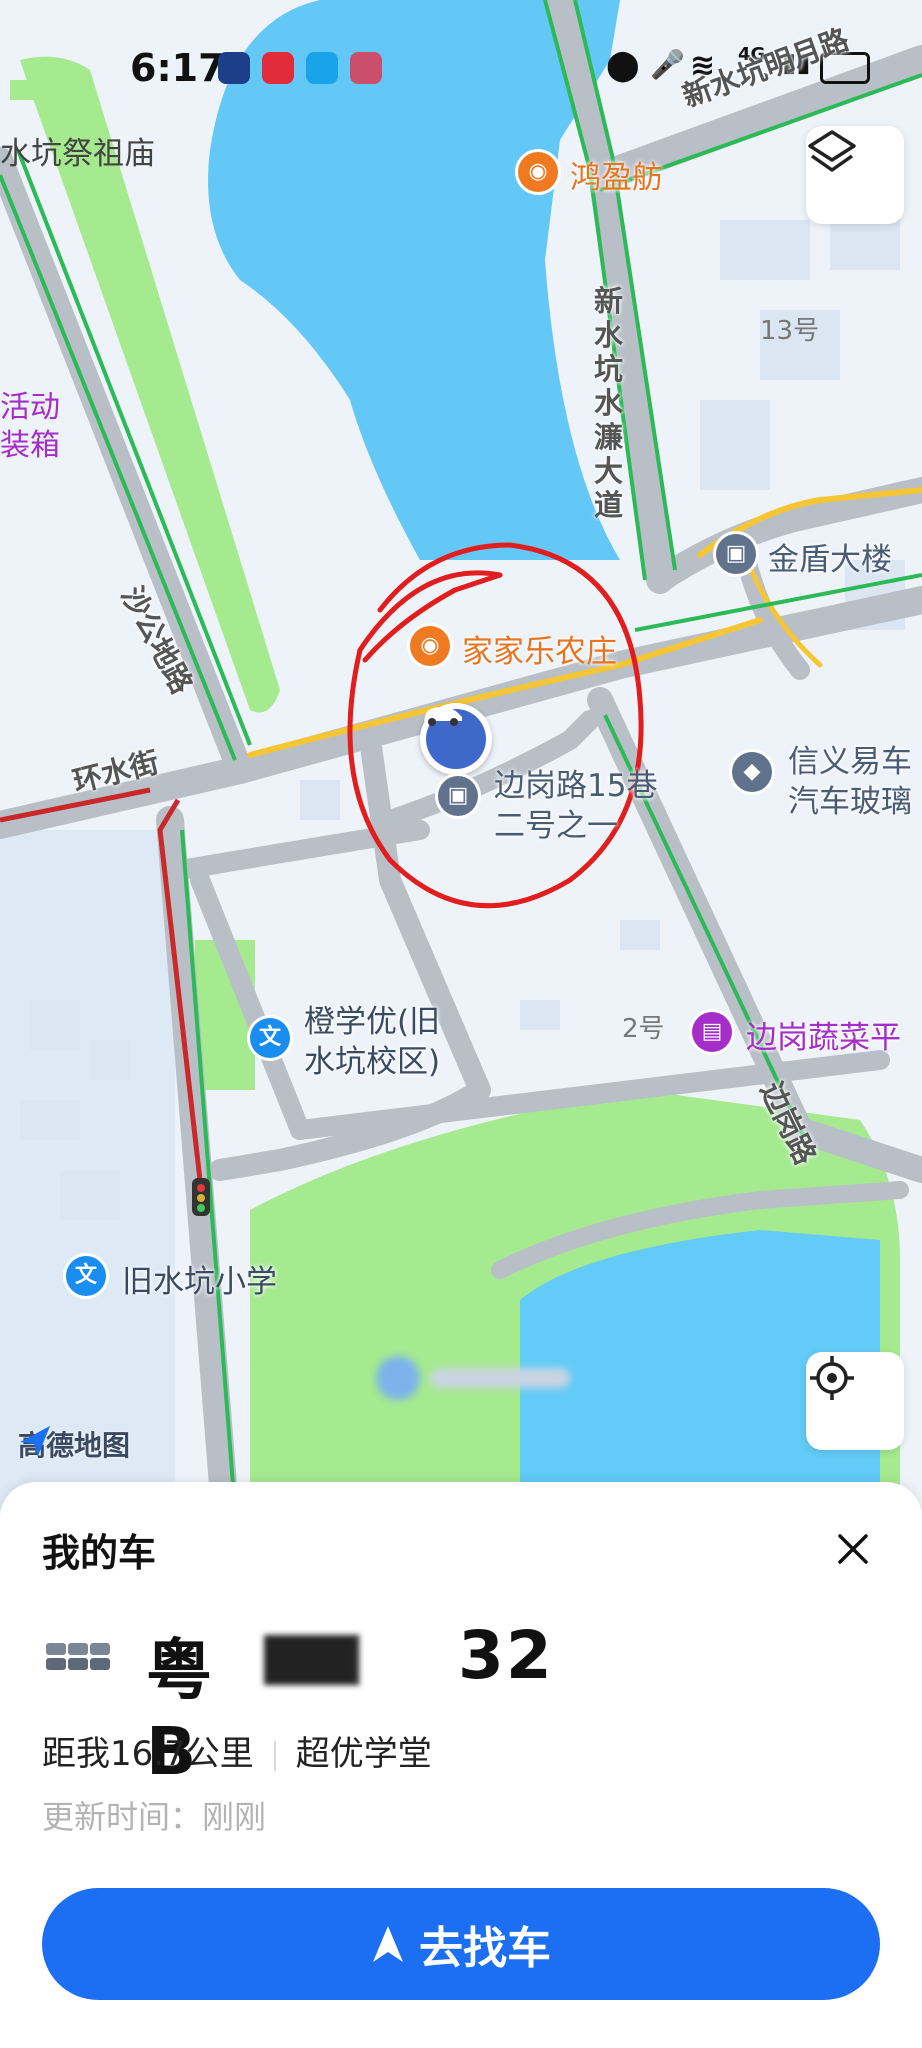  What do you see at coordinates (850, 798) in the screenshot?
I see `poi-label: 汽车玻璃` at bounding box center [850, 798].